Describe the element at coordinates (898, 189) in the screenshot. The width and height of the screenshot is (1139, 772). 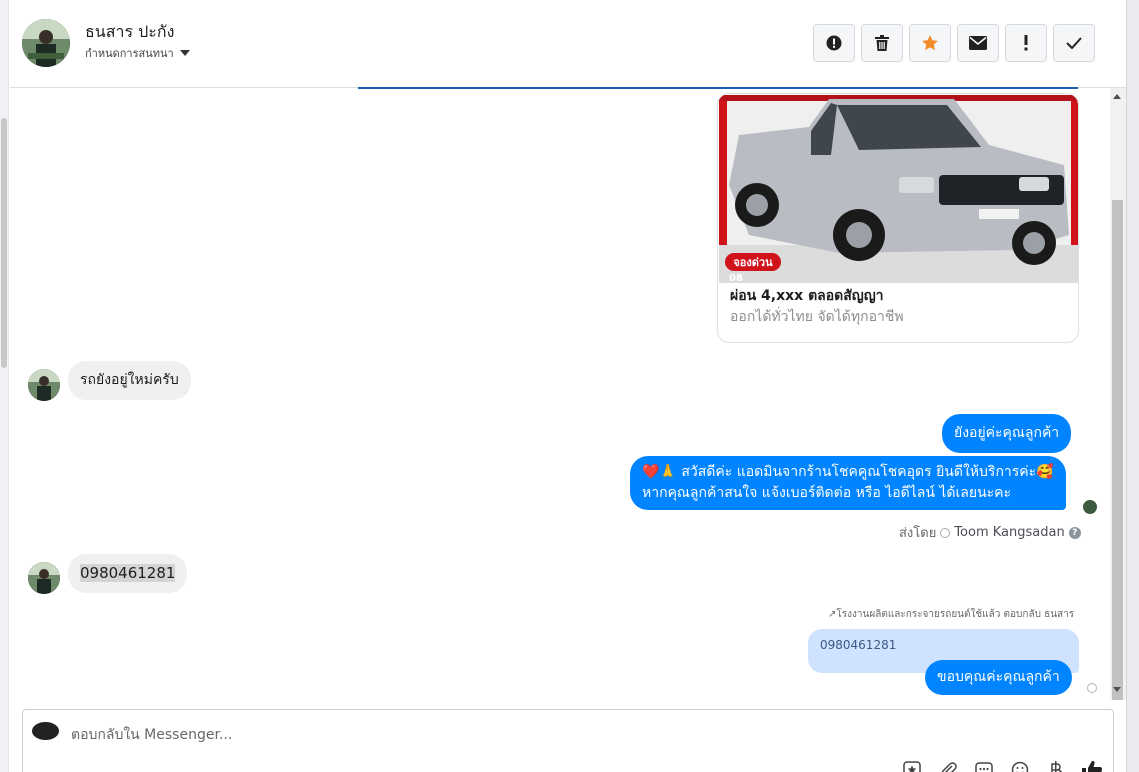
I see `pickup-truck-image: จองด่วน 08` at that location.